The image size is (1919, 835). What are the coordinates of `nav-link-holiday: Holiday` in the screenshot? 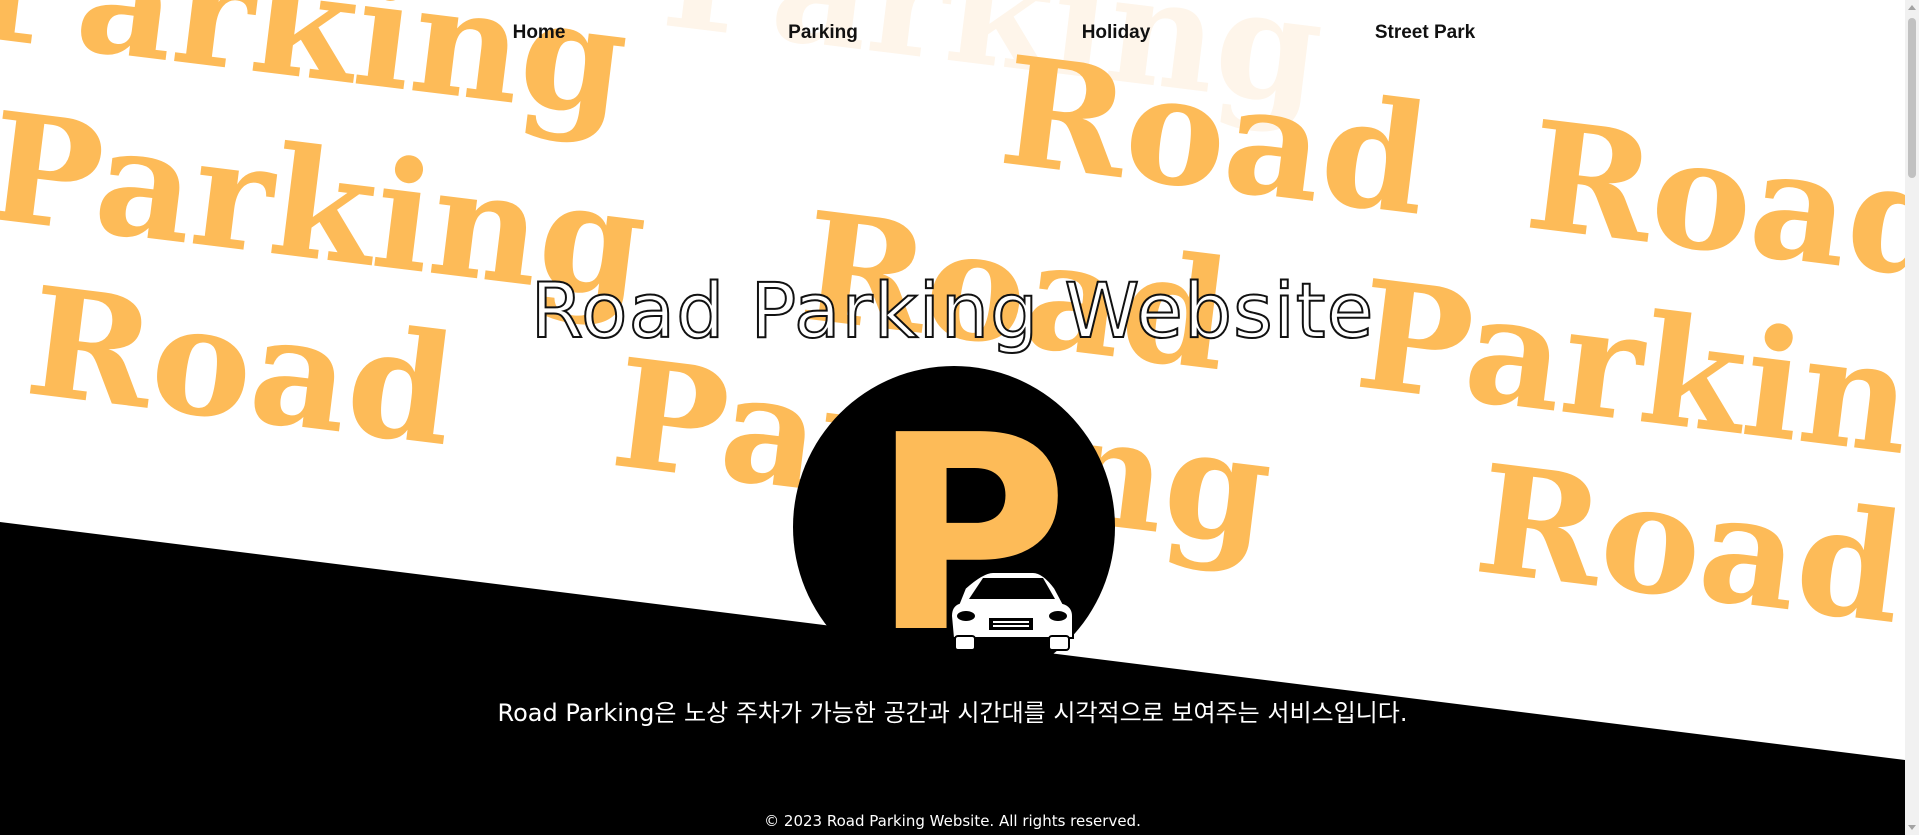 It's located at (1116, 33).